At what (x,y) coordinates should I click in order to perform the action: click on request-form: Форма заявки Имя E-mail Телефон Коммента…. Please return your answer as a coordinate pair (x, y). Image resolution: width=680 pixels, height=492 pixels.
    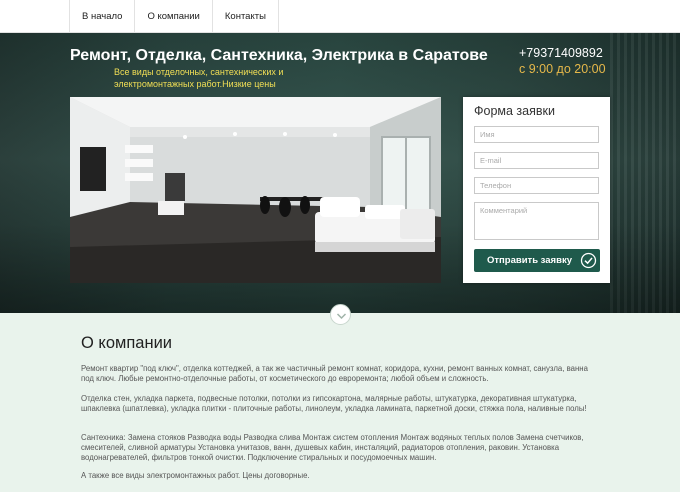
    Looking at the image, I should click on (536, 190).